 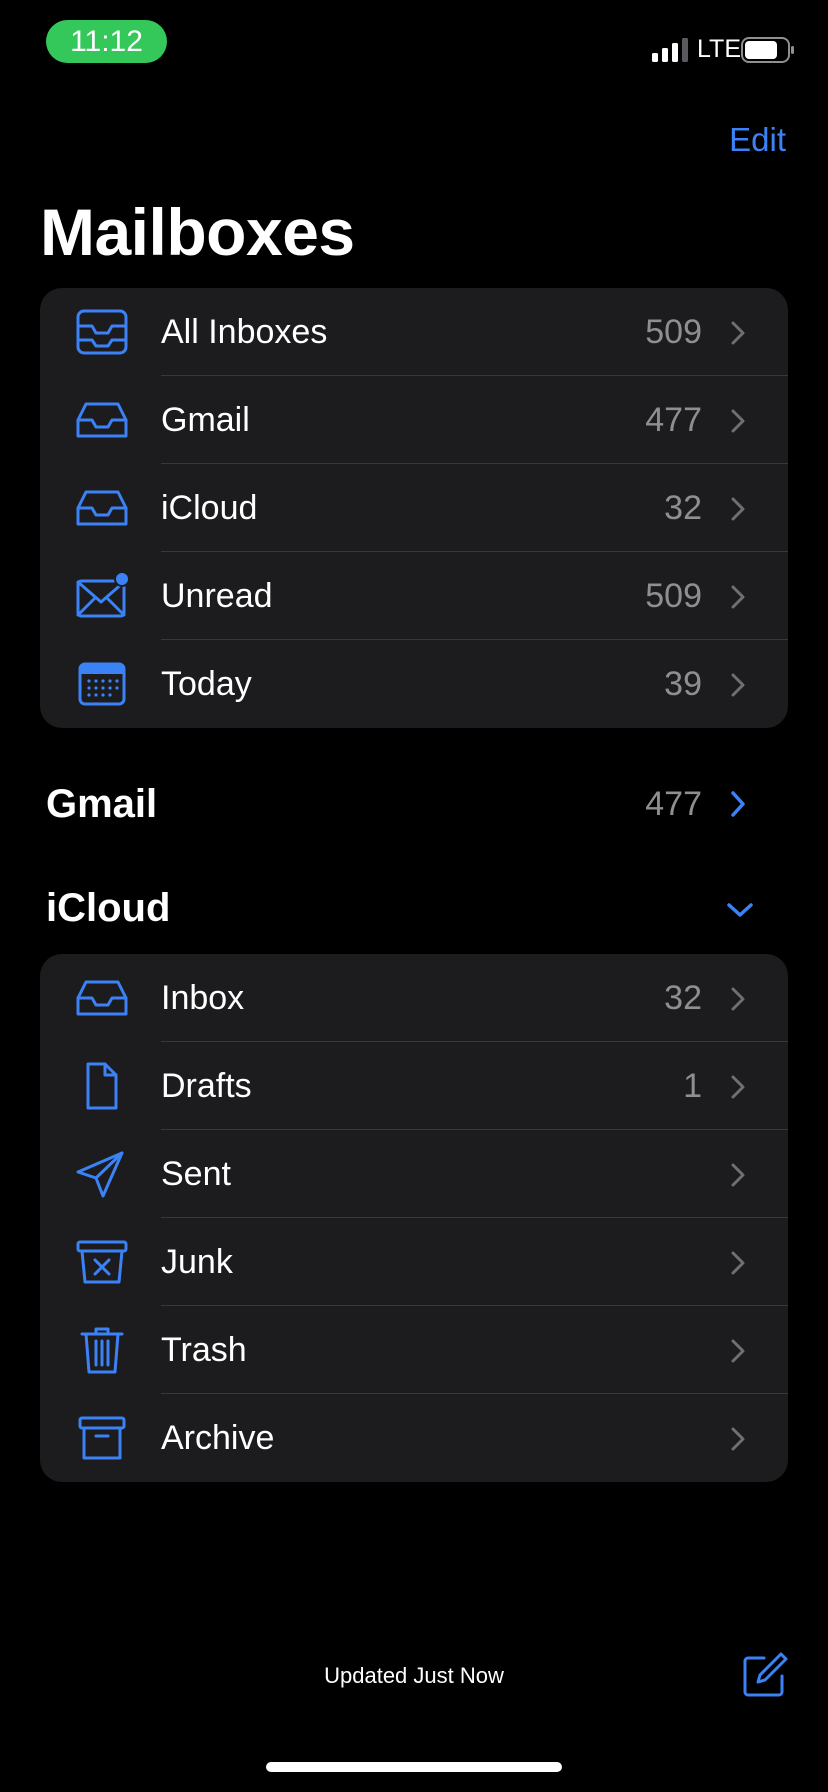 I want to click on section-title: Gmail, so click(x=102, y=804).